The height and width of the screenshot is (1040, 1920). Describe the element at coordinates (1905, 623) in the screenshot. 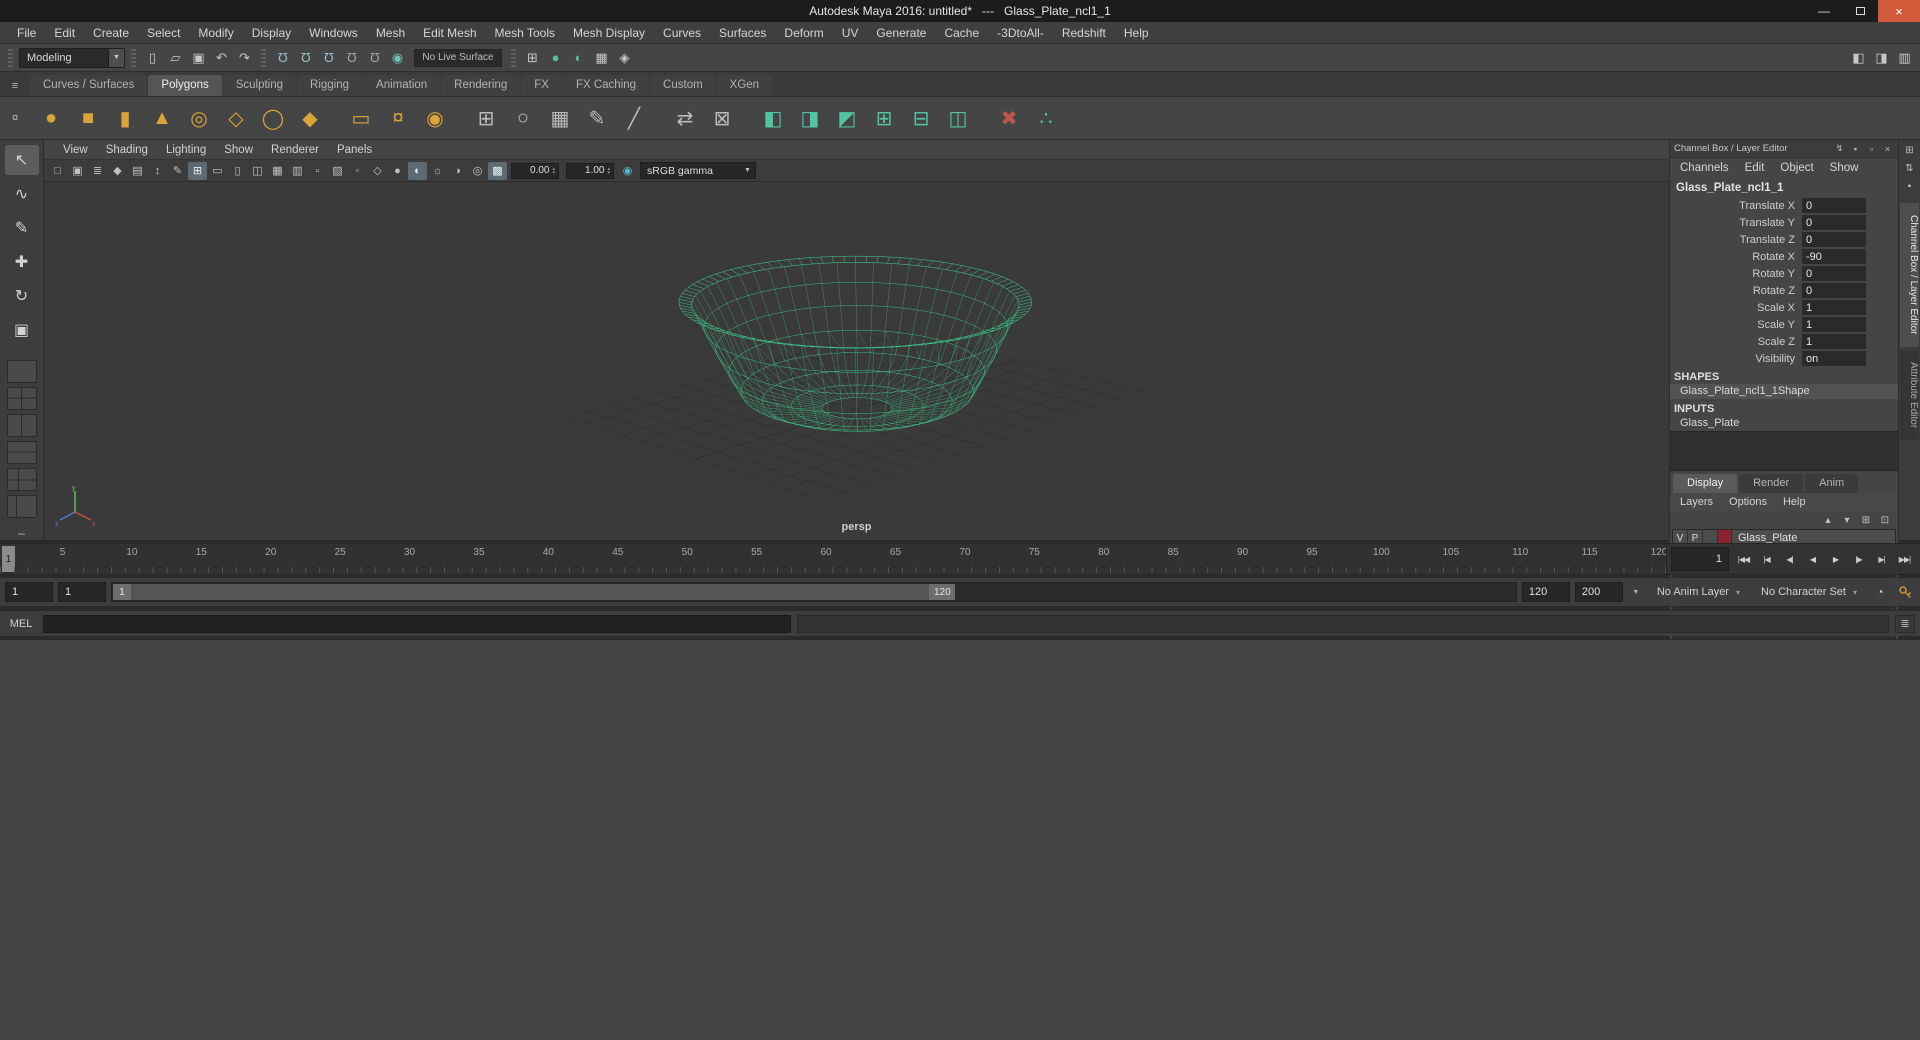

I see `script-editor-button: ≣` at that location.